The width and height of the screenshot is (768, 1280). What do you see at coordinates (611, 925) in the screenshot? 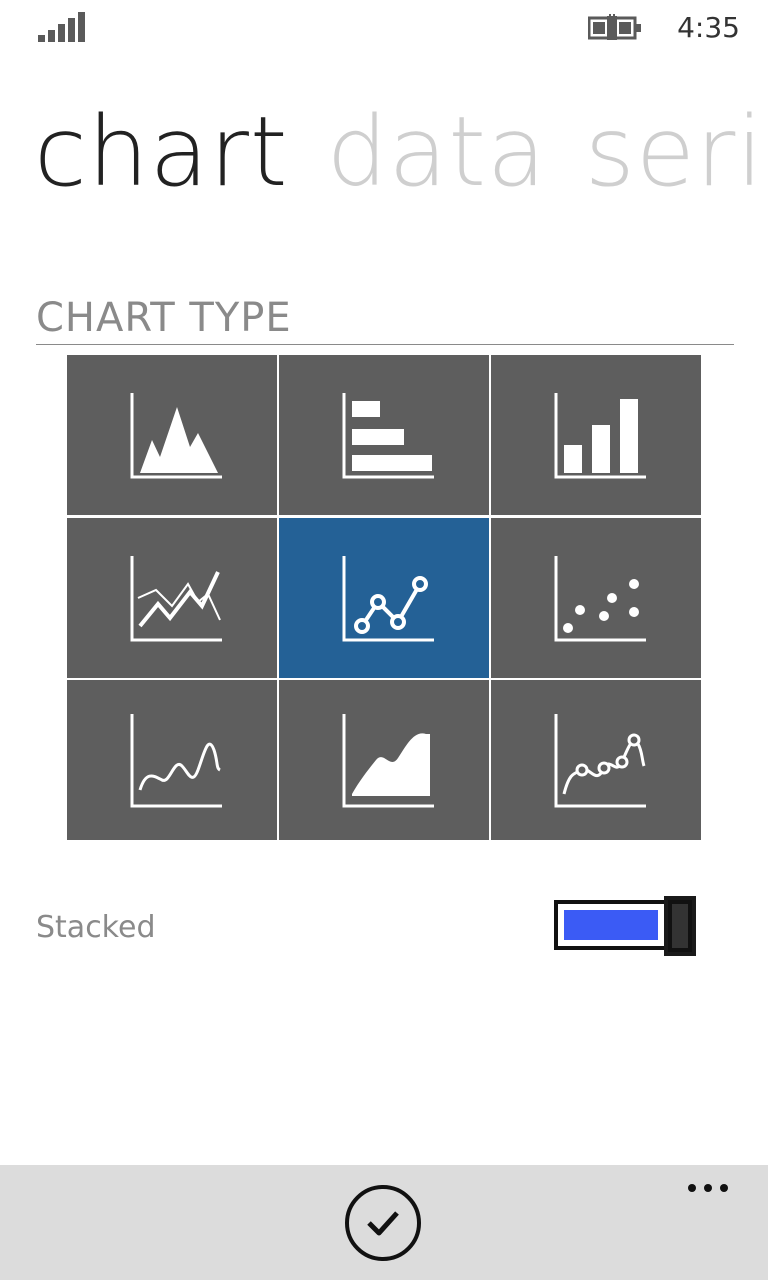
I see `toggle-fill` at bounding box center [611, 925].